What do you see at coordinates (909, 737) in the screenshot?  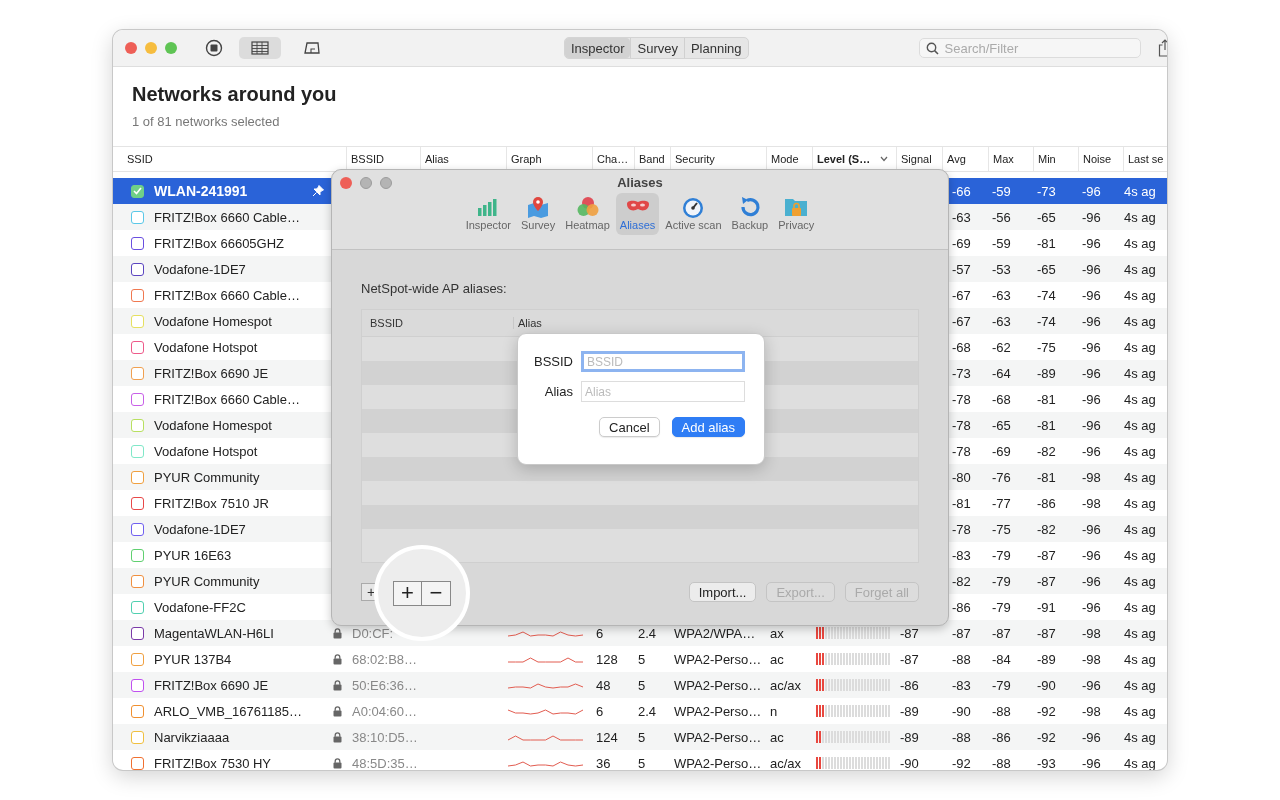 I see `signal-cell: -89` at bounding box center [909, 737].